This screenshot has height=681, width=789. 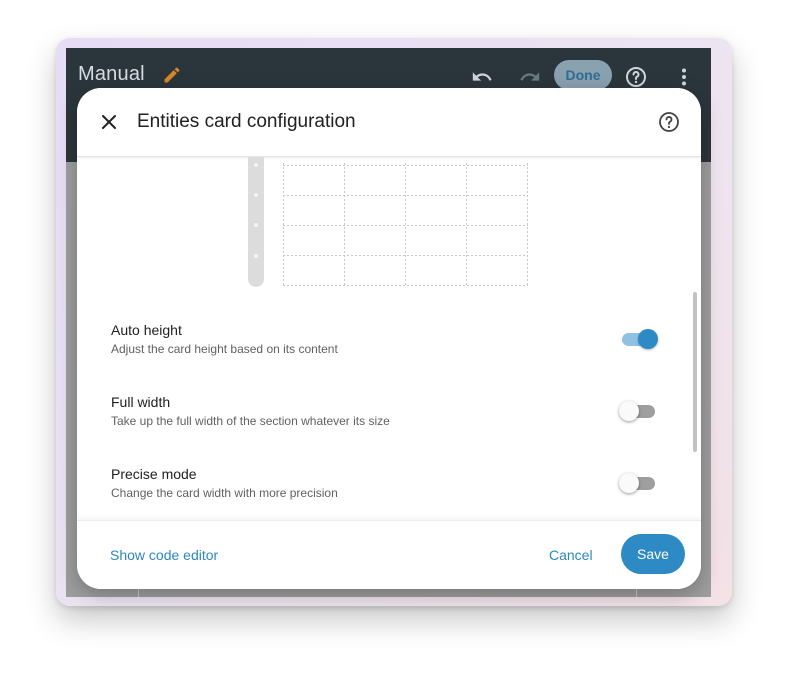 I want to click on dialog-header: Entities card configuration, so click(x=389, y=122).